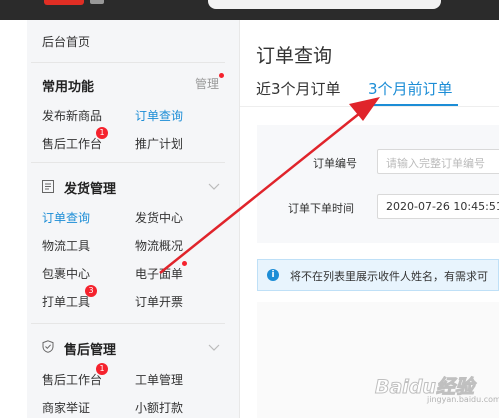  Describe the element at coordinates (159, 217) in the screenshot. I see `sidebar-item-shipping-center: 发货中心` at that location.